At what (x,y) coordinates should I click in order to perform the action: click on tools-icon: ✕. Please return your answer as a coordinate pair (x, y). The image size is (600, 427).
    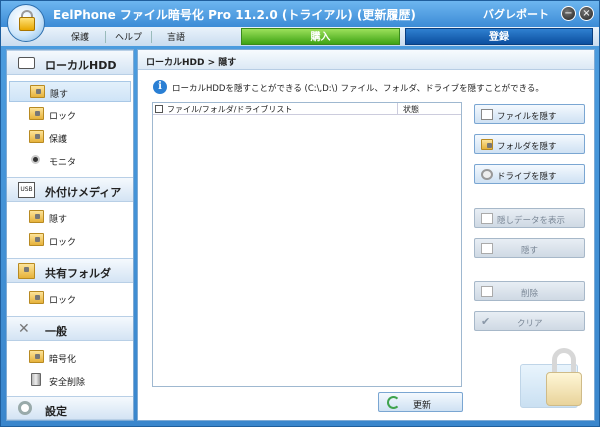
    Looking at the image, I should click on (24, 329).